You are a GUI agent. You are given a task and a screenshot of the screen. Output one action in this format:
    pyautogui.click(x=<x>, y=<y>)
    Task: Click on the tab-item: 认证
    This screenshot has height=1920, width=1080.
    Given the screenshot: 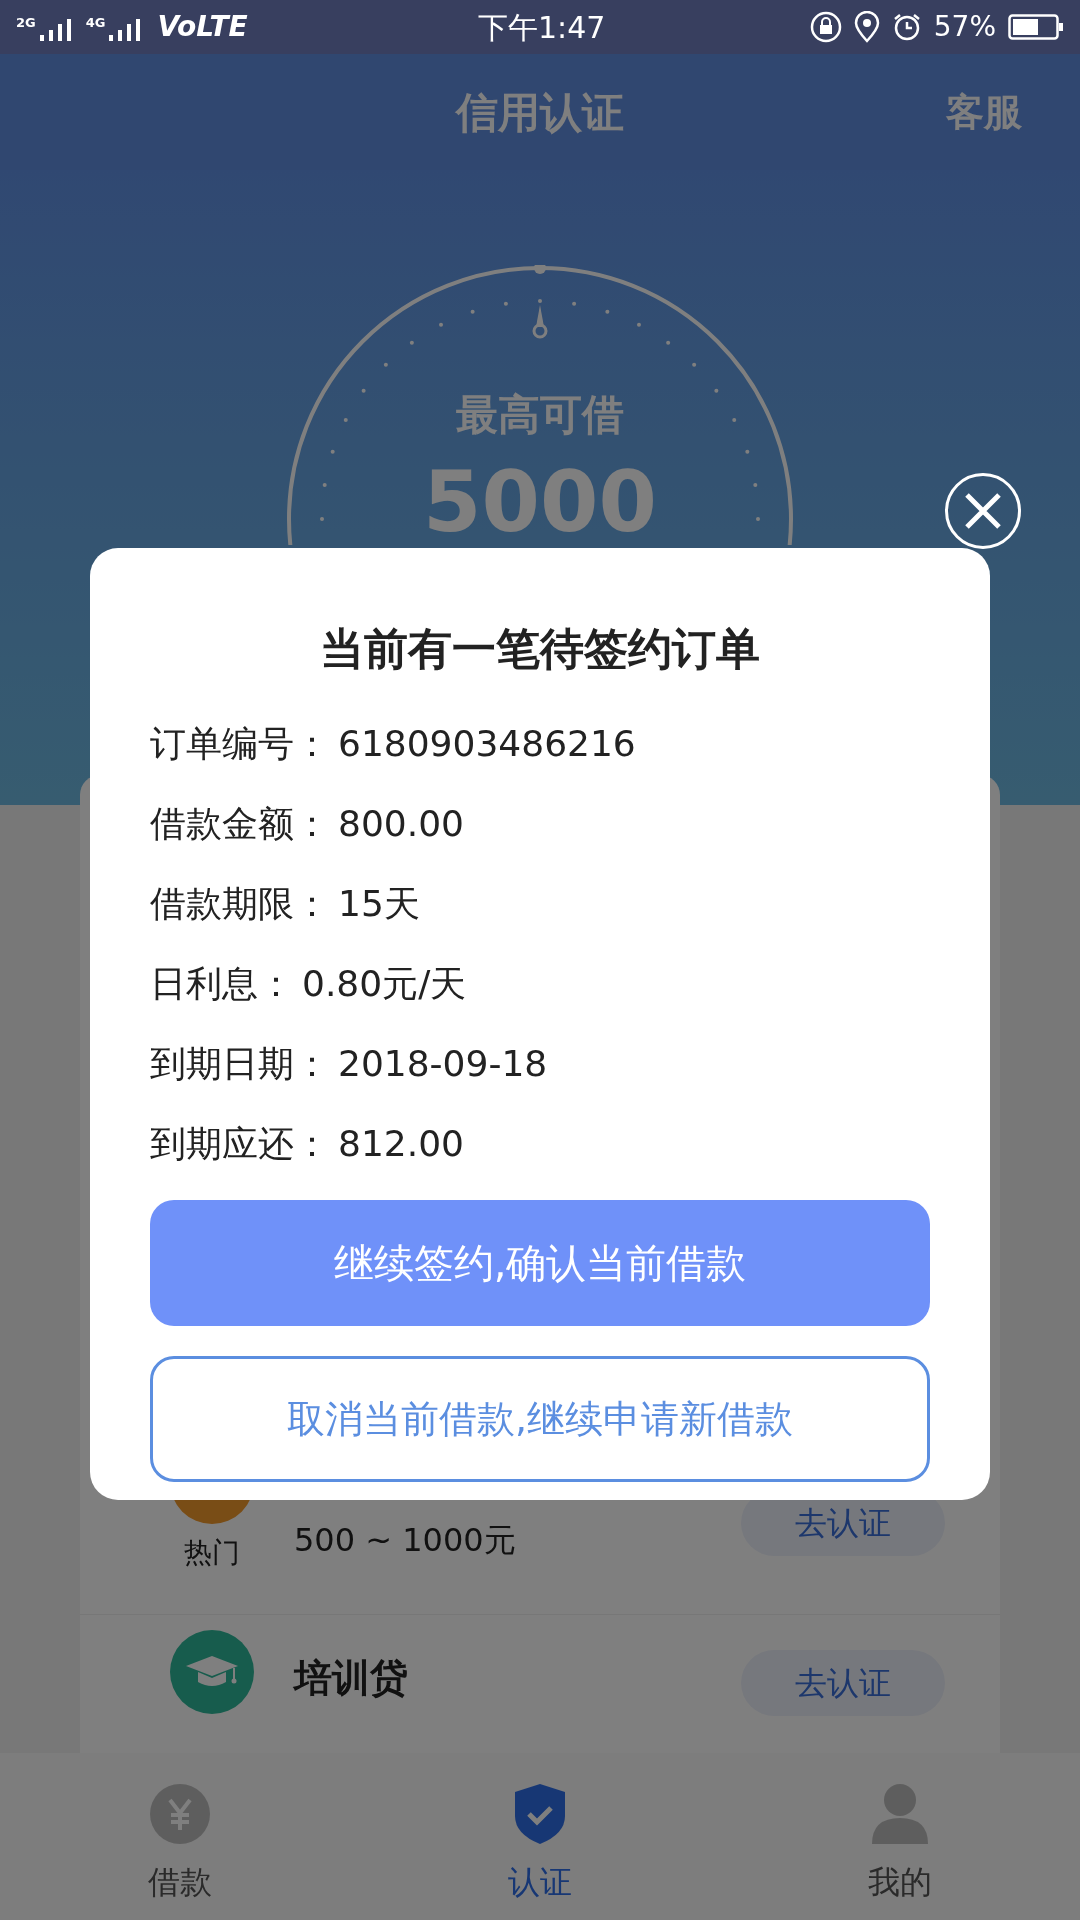 What is the action you would take?
    pyautogui.click(x=540, y=1836)
    